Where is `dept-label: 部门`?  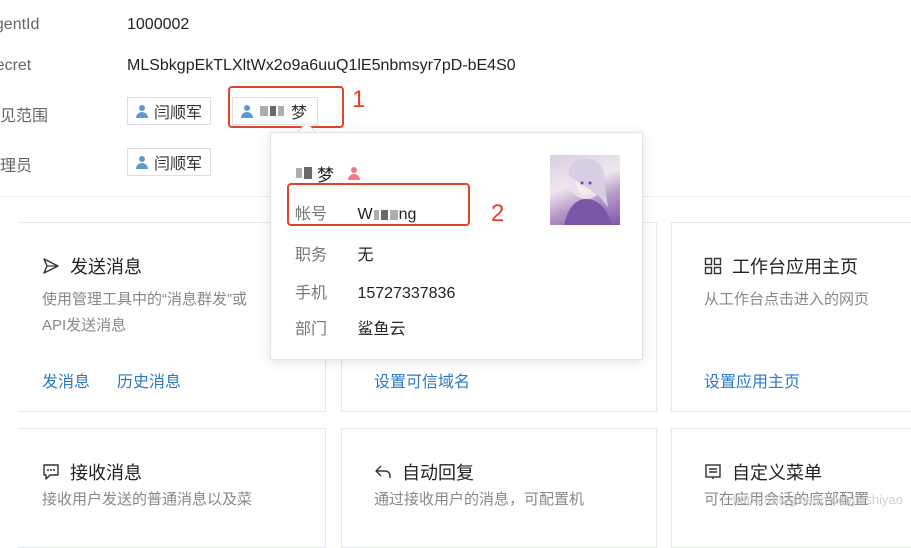 dept-label: 部门 is located at coordinates (311, 329).